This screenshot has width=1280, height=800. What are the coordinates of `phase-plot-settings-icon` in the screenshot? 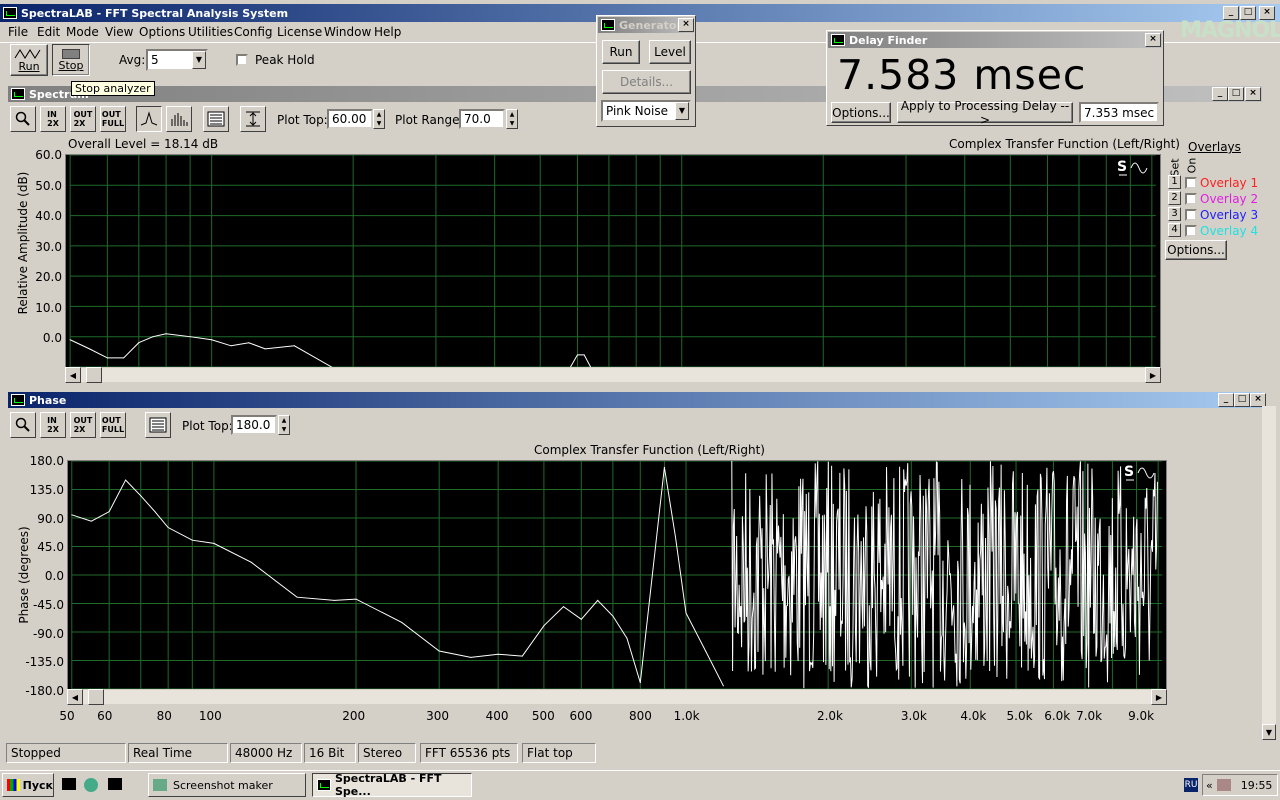 It's located at (158, 425).